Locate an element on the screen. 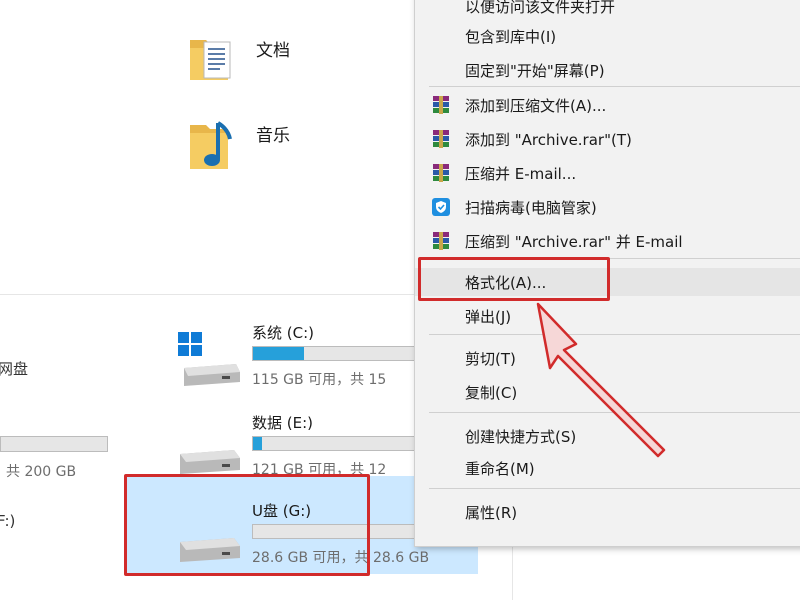 The image size is (800, 600). menu-item-label: 扫描病毒(电脑管家) is located at coordinates (531, 207).